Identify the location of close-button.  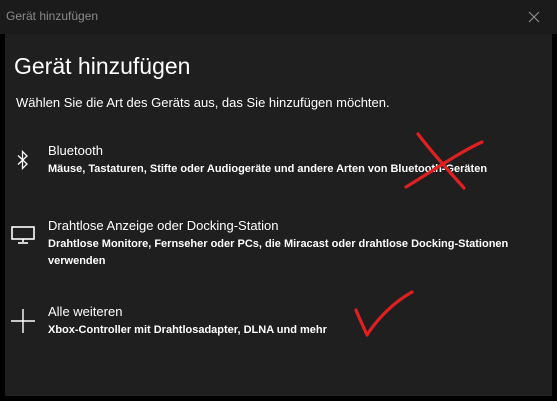
(534, 17).